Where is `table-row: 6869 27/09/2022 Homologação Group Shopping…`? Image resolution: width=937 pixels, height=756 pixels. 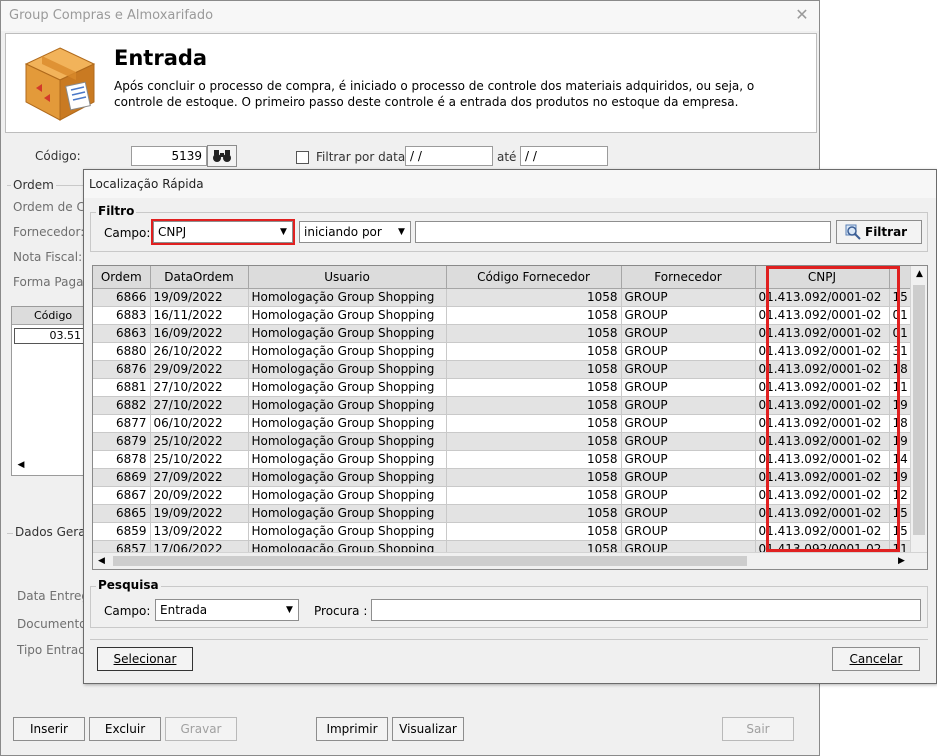 table-row: 6869 27/09/2022 Homologação Group Shopping… is located at coordinates (502, 477).